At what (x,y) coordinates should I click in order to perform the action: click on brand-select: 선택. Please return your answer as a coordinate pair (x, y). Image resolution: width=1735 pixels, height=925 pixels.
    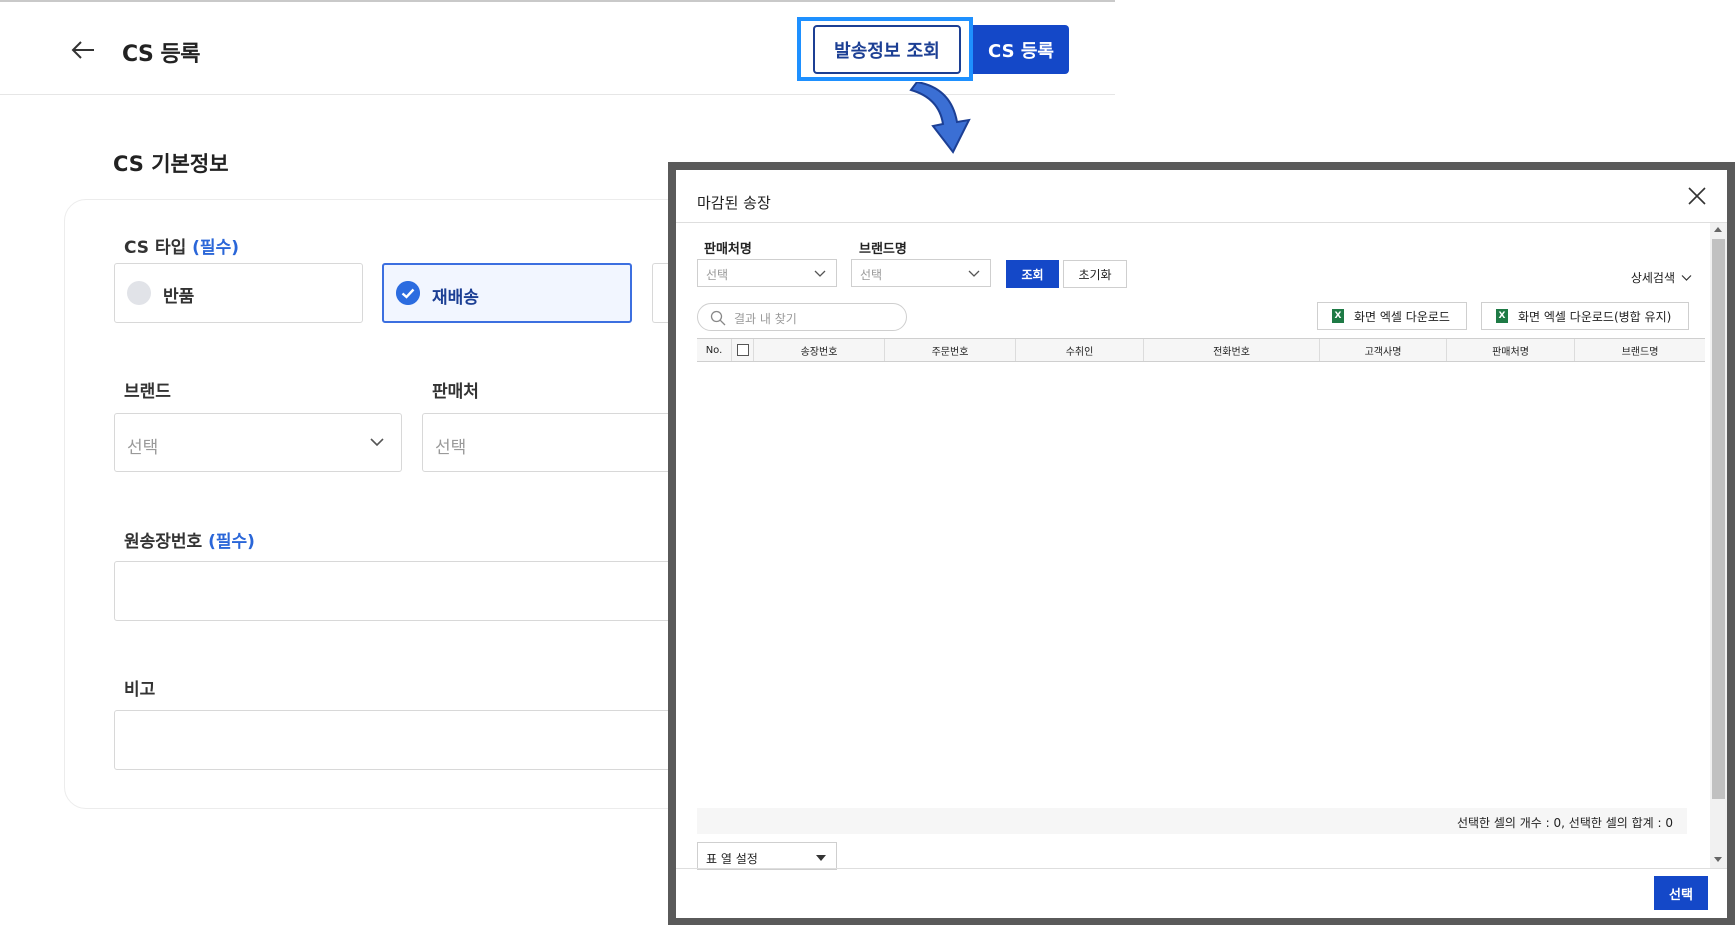
    Looking at the image, I should click on (258, 442).